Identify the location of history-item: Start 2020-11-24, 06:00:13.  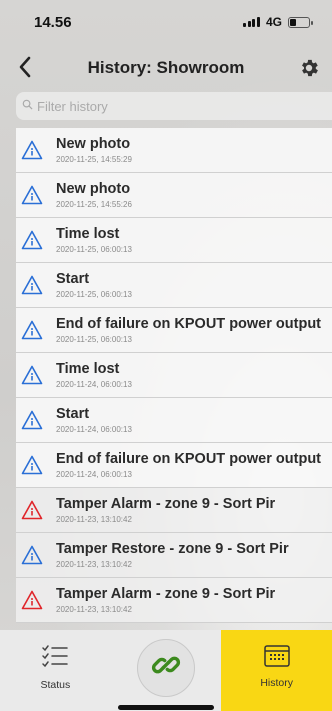
(174, 420).